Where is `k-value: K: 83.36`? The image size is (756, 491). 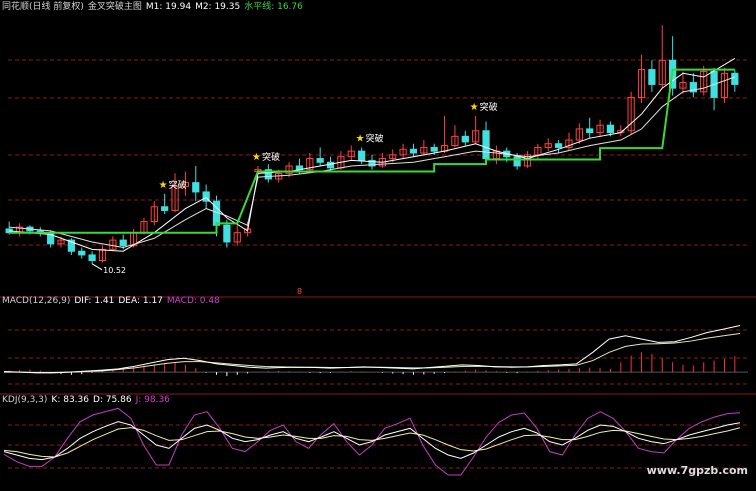 k-value: K: 83.36 is located at coordinates (70, 400).